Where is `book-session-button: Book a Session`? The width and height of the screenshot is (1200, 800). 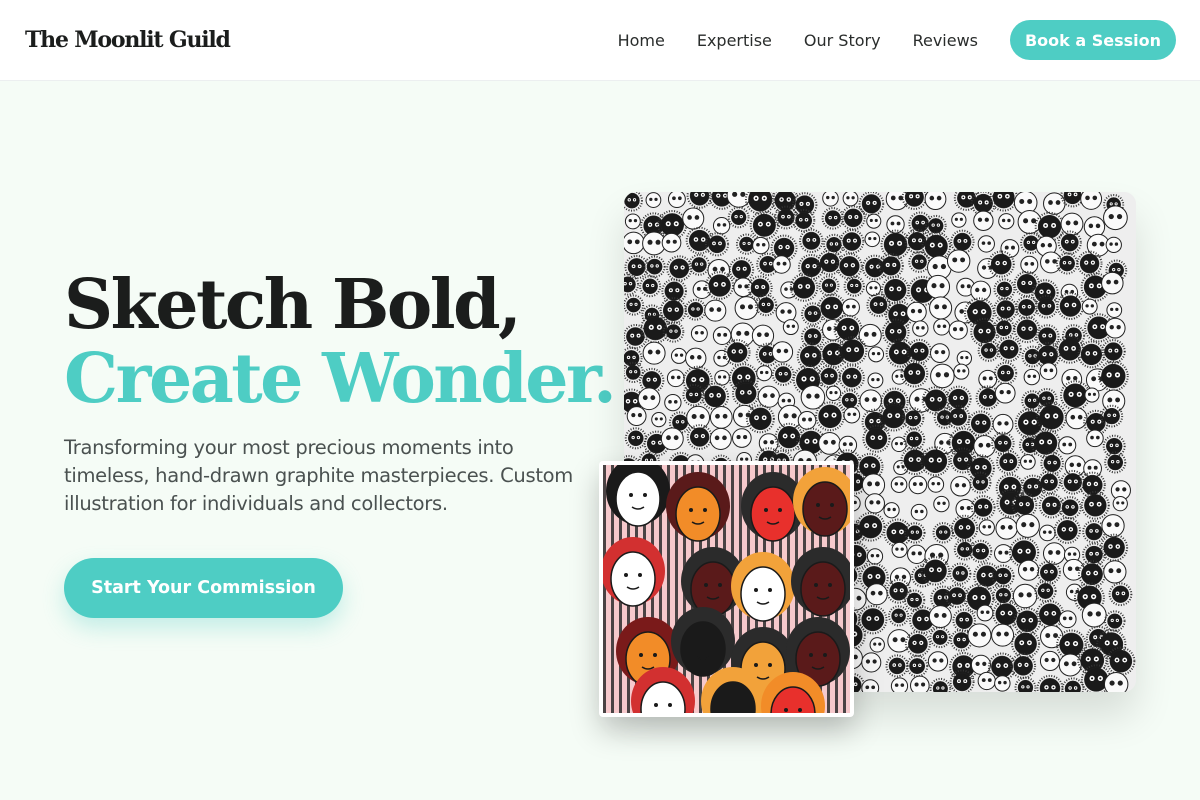 book-session-button: Book a Session is located at coordinates (1093, 40).